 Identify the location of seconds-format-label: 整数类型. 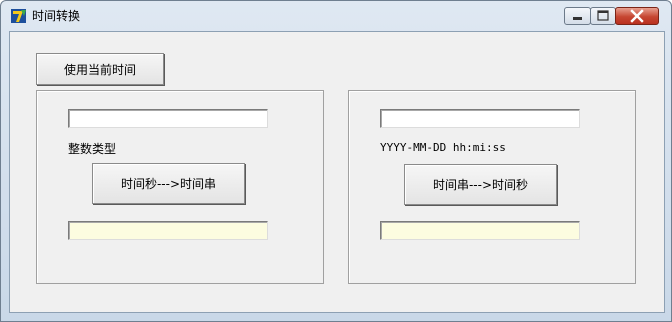
(92, 149).